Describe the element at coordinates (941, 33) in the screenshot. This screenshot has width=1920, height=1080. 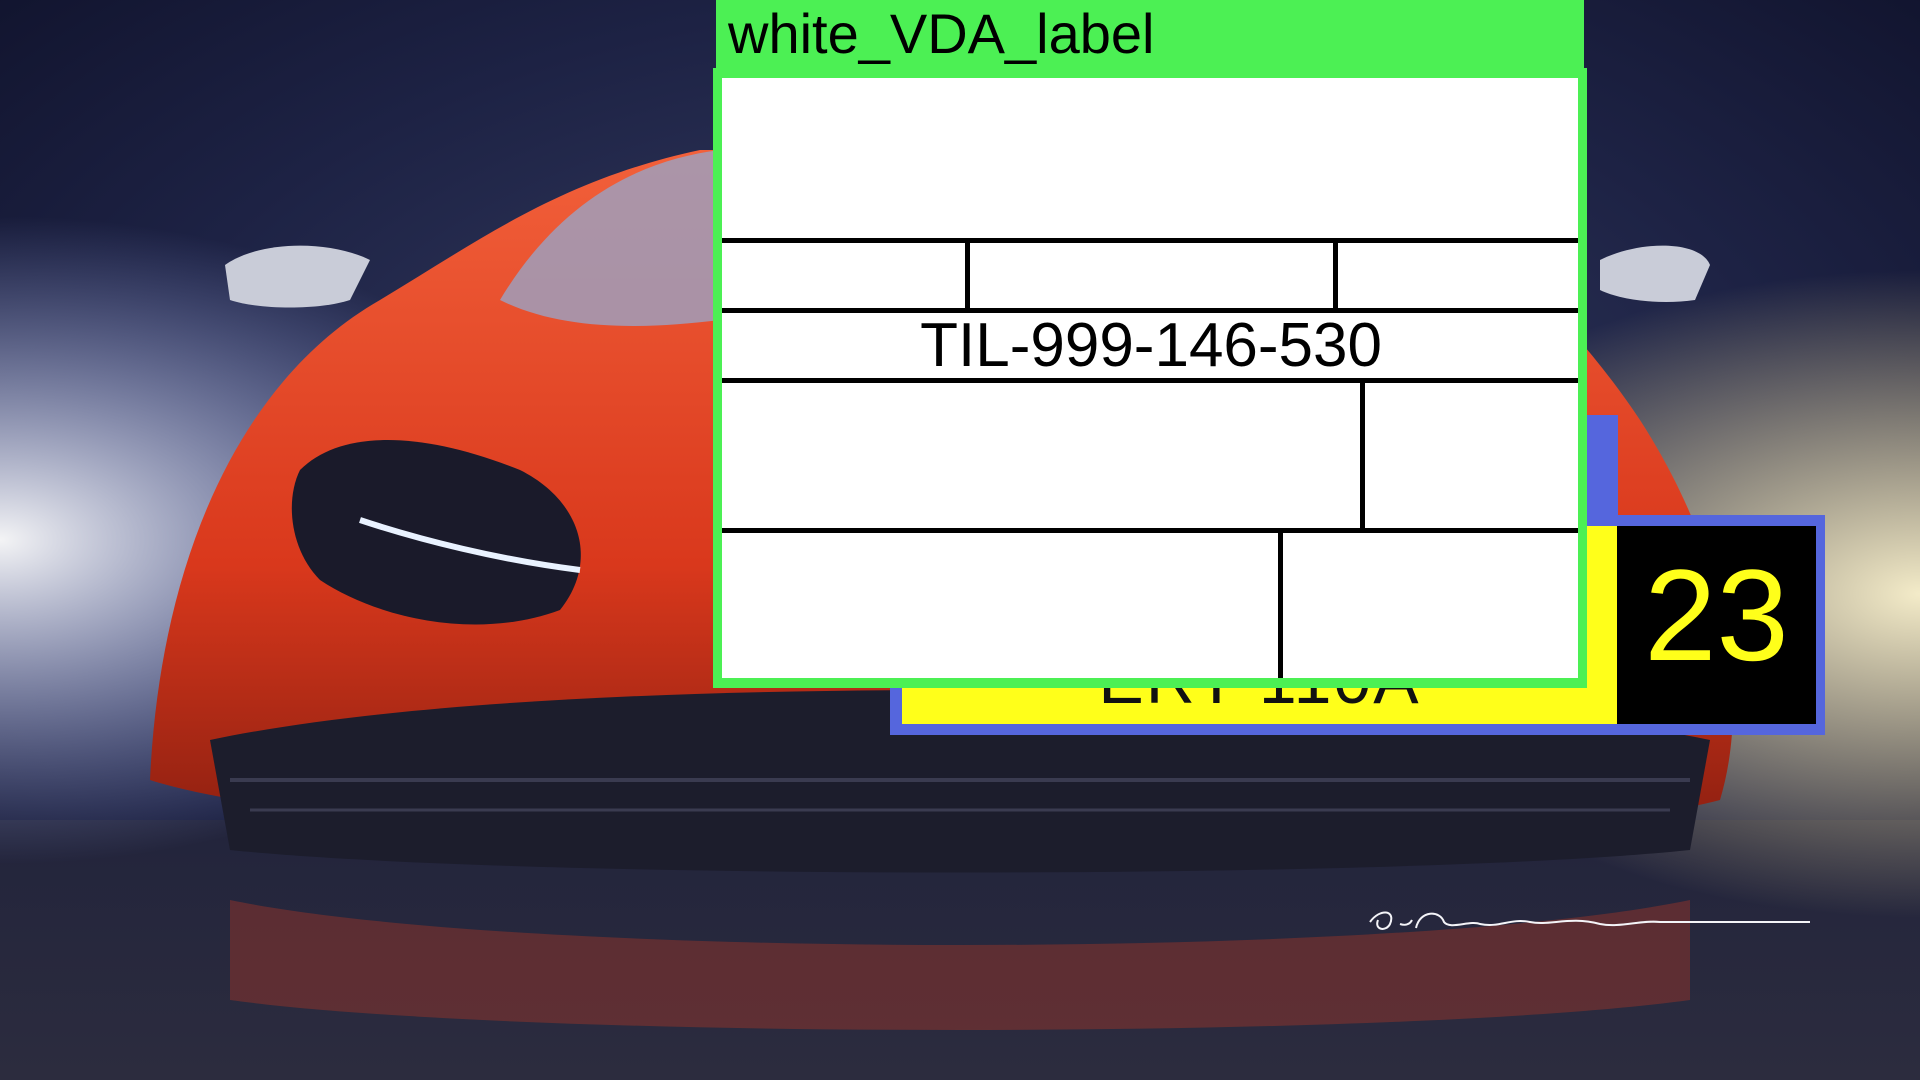
I see `label-title: white_VDA_label` at that location.